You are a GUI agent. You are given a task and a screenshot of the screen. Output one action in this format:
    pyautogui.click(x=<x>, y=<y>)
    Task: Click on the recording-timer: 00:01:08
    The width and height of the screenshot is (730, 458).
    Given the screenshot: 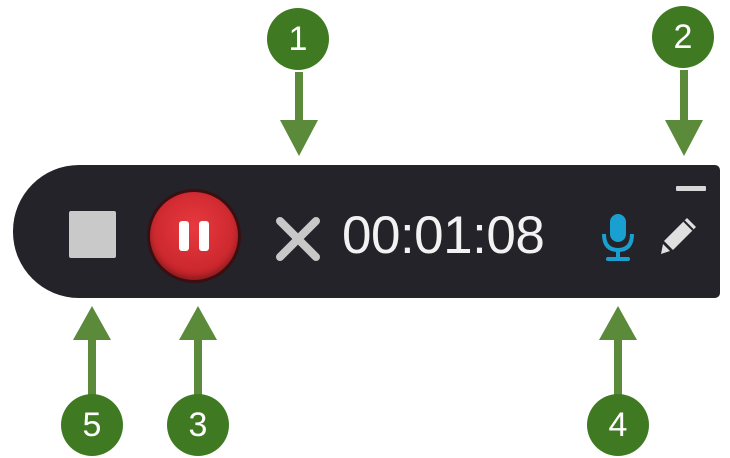 What is the action you would take?
    pyautogui.click(x=443, y=235)
    